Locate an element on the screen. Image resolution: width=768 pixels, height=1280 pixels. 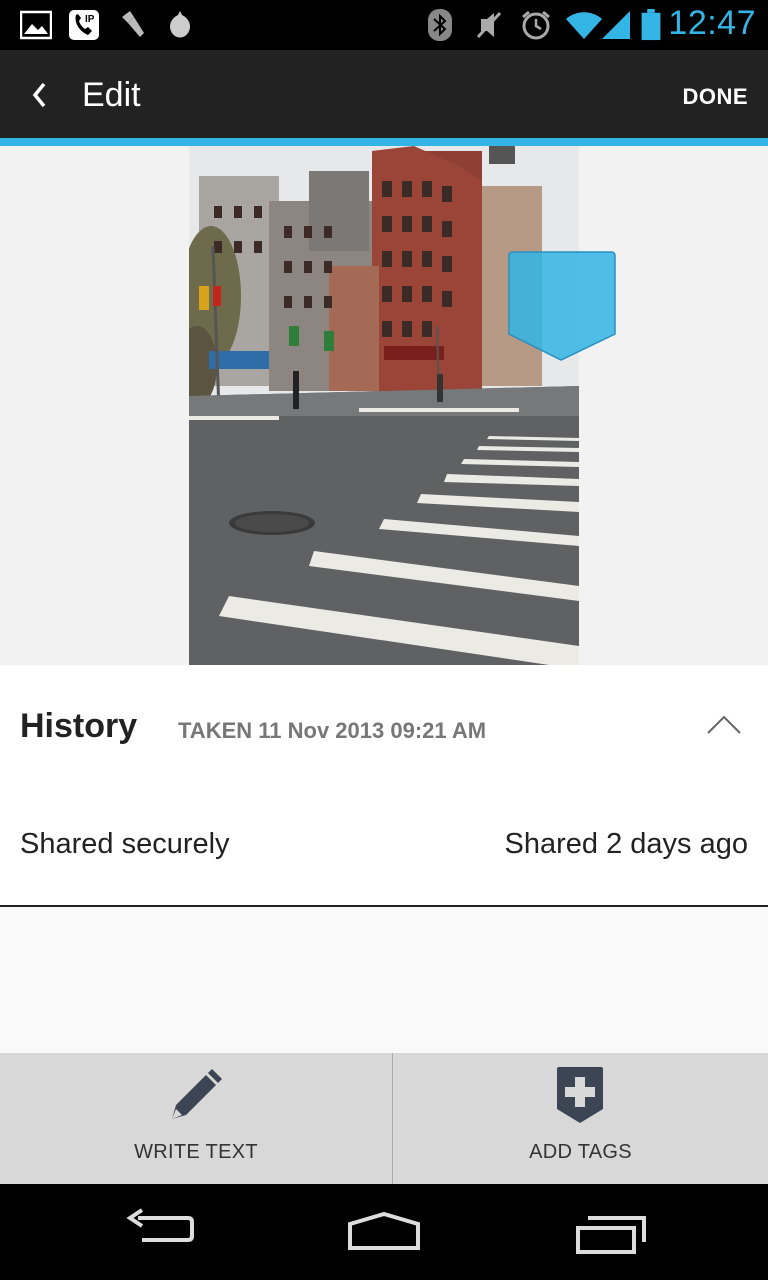
tag-plus-icon is located at coordinates (580, 1095).